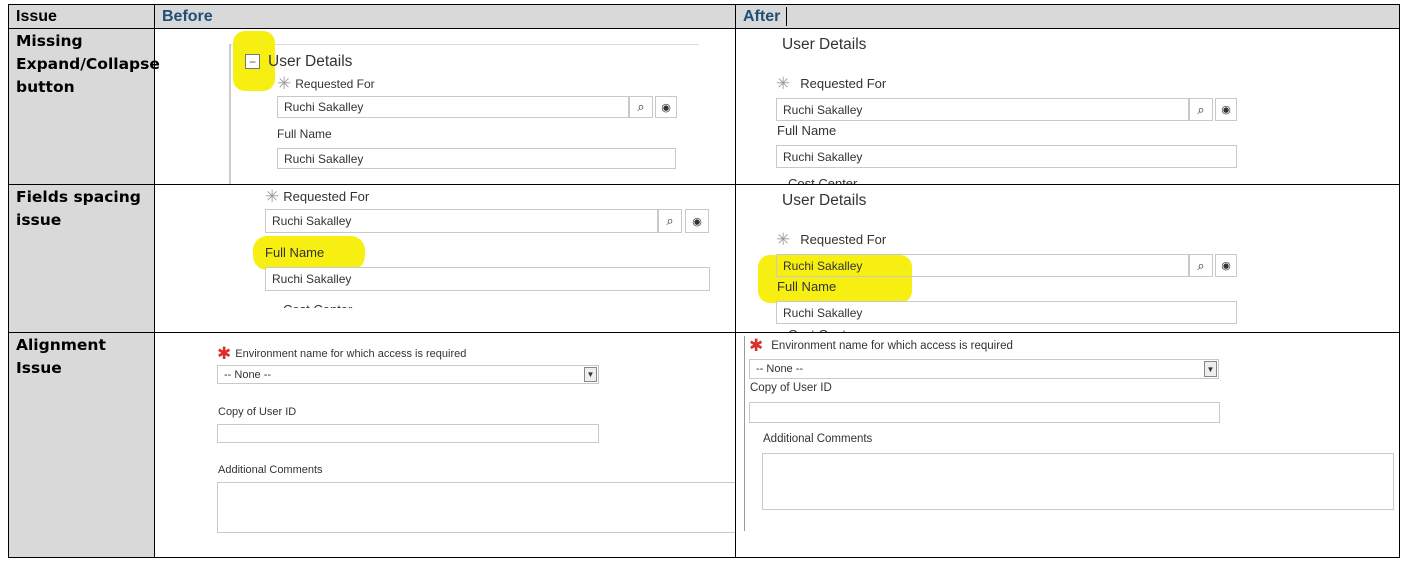 This screenshot has height=568, width=1408. I want to click on issue-row-3: Alignment Issue, so click(61, 356).